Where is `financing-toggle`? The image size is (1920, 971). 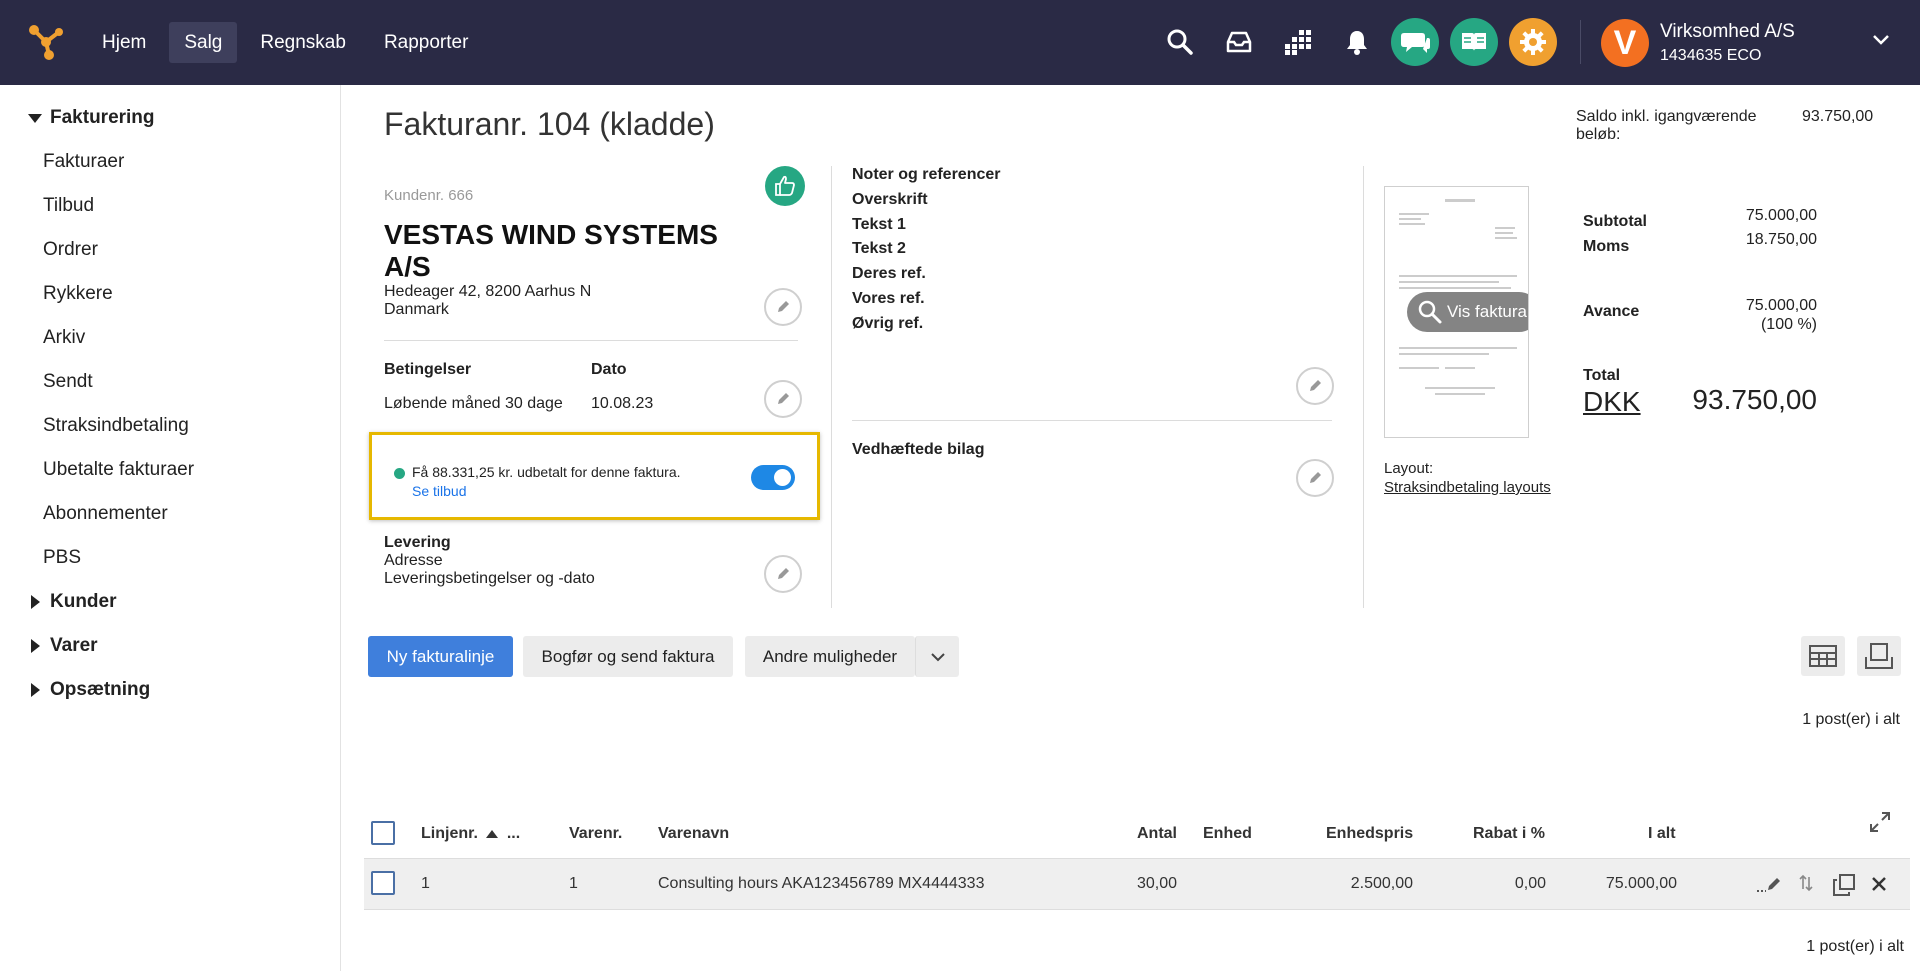
financing-toggle is located at coordinates (773, 477).